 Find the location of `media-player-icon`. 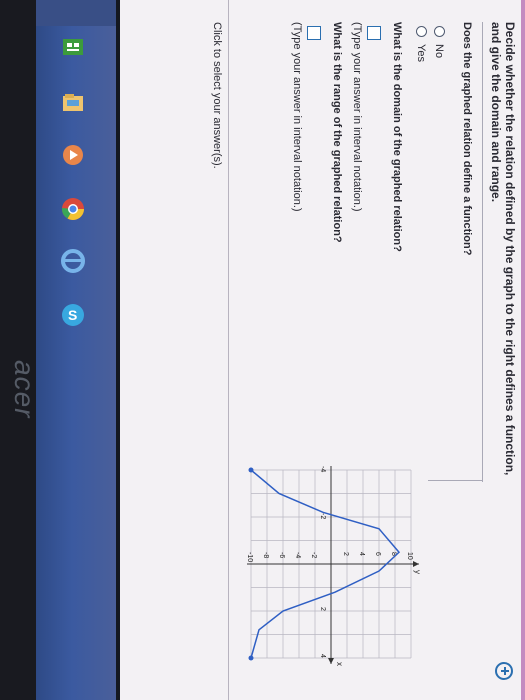

media-player-icon is located at coordinates (73, 155).